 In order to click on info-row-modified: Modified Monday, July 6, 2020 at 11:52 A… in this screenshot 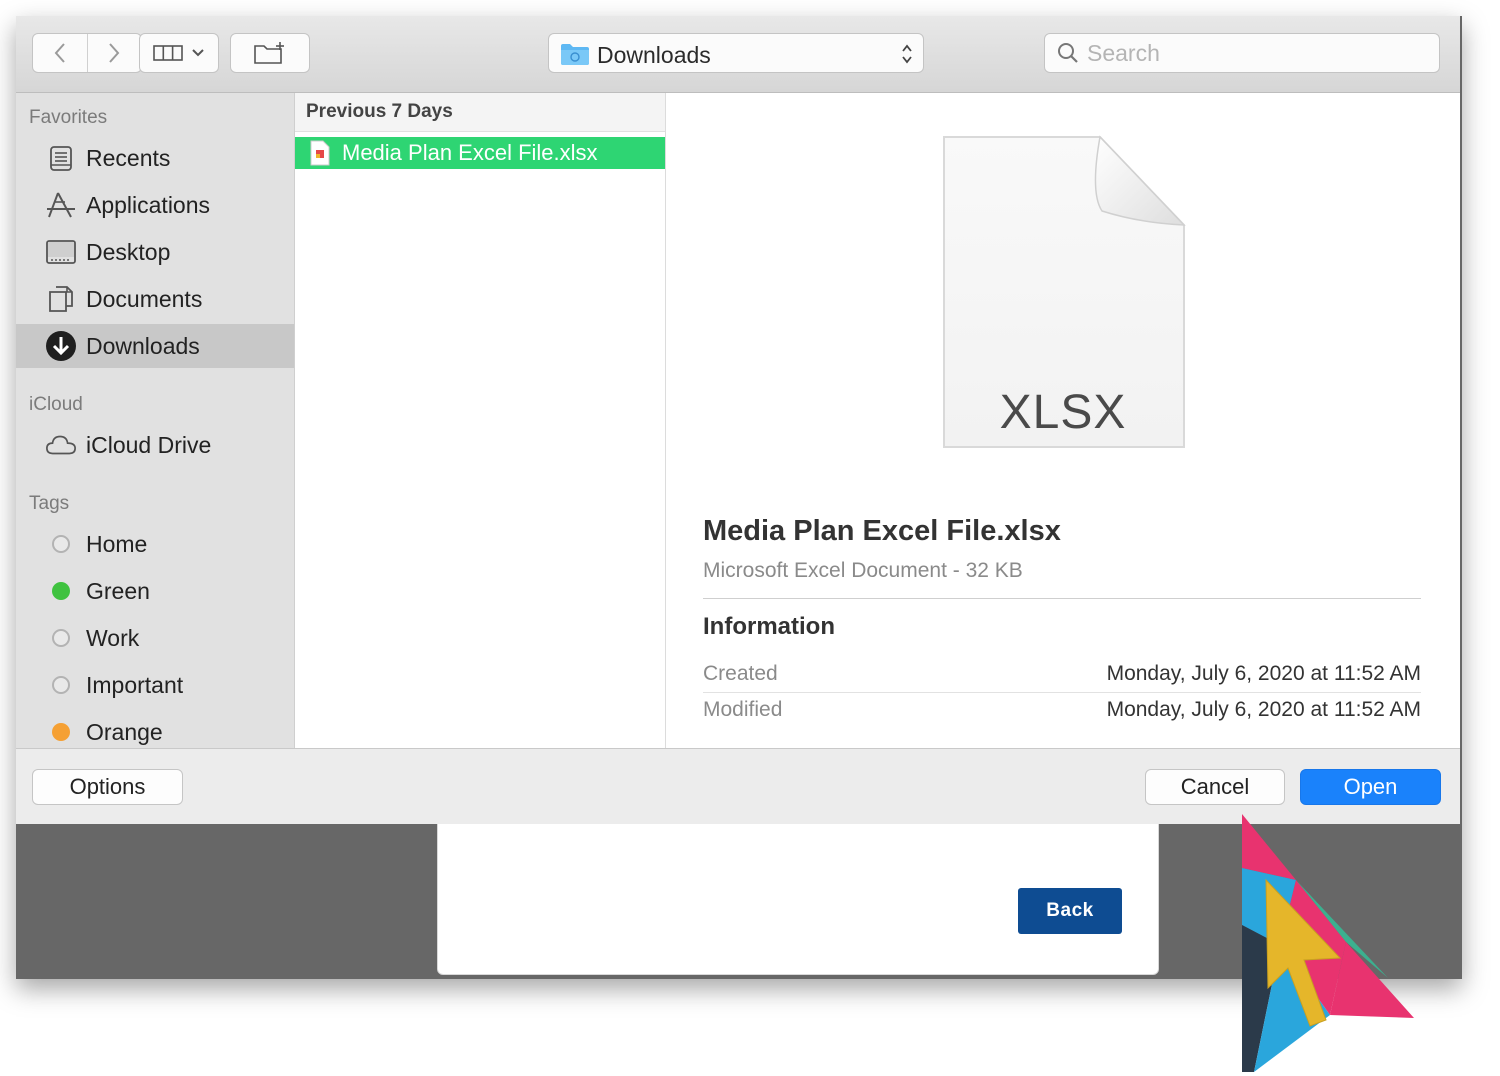, I will do `click(1062, 711)`.